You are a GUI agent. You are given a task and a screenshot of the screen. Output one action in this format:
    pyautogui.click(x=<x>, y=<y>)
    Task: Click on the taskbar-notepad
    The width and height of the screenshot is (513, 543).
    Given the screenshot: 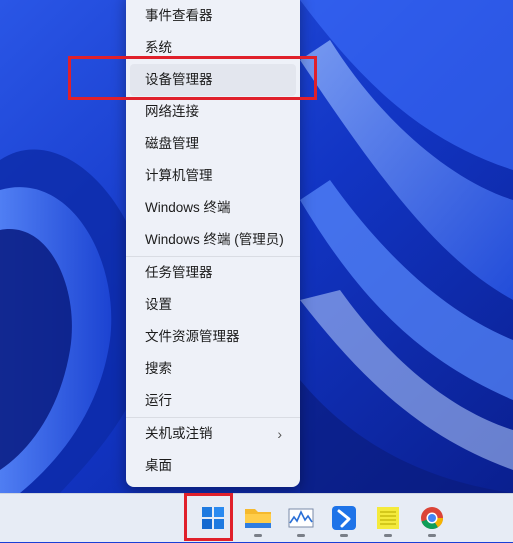 What is the action you would take?
    pyautogui.click(x=388, y=518)
    